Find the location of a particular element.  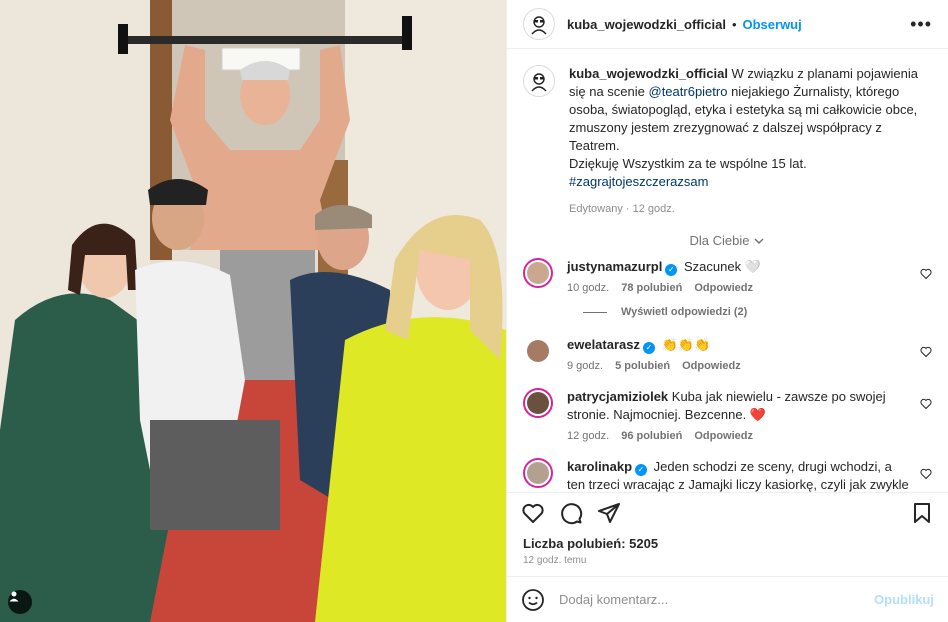

caption-username: kuba_wojewodzki_official is located at coordinates (648, 73).